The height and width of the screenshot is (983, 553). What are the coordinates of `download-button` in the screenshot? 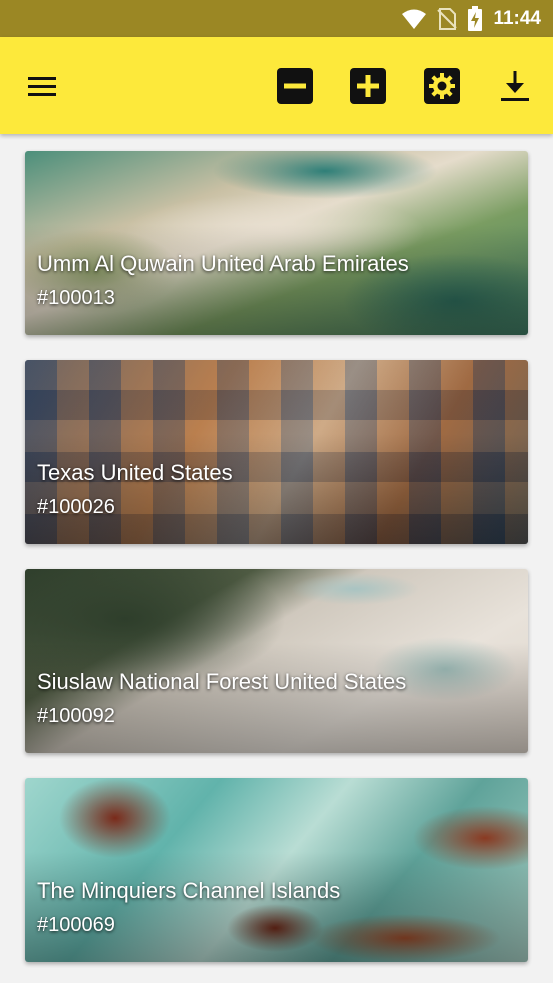 It's located at (515, 86).